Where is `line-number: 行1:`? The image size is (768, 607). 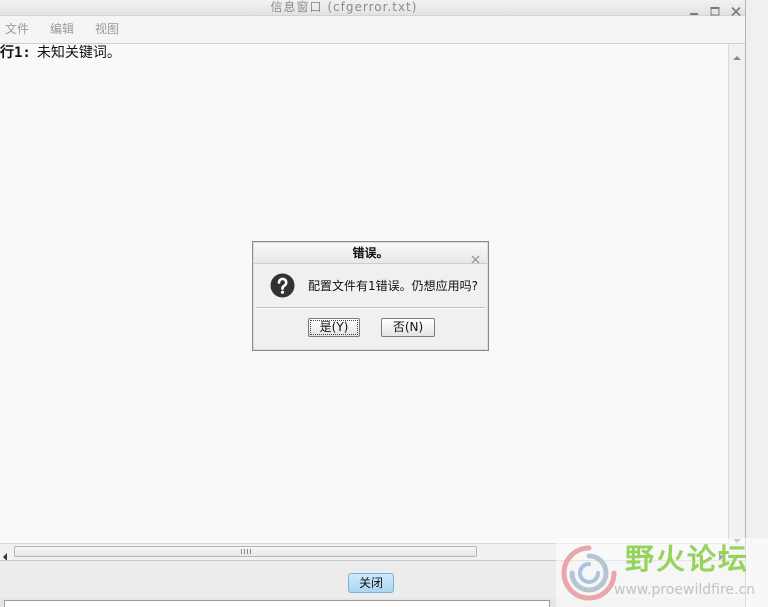 line-number: 行1: is located at coordinates (15, 53).